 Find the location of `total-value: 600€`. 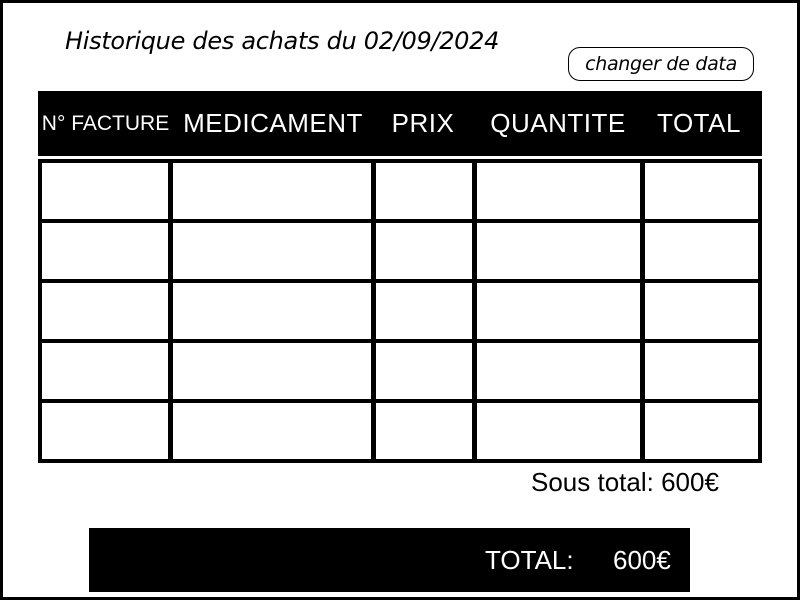

total-value: 600€ is located at coordinates (642, 559).